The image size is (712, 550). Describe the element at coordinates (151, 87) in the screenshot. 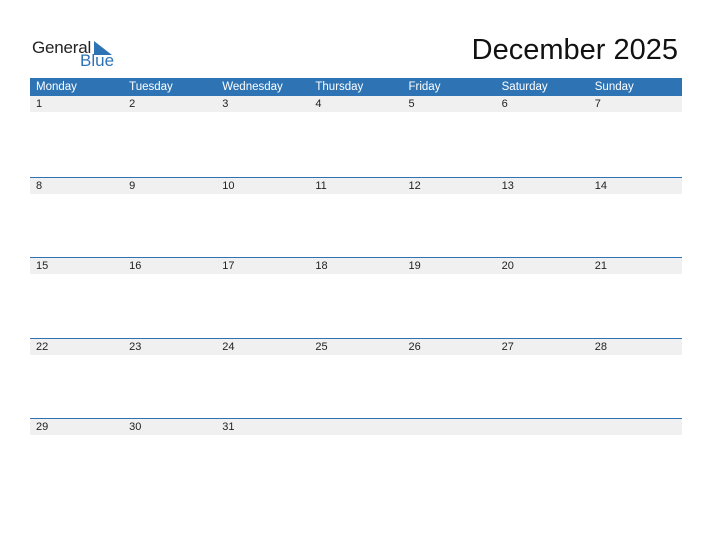

I see `weekday-tuesday: Tuesday` at that location.